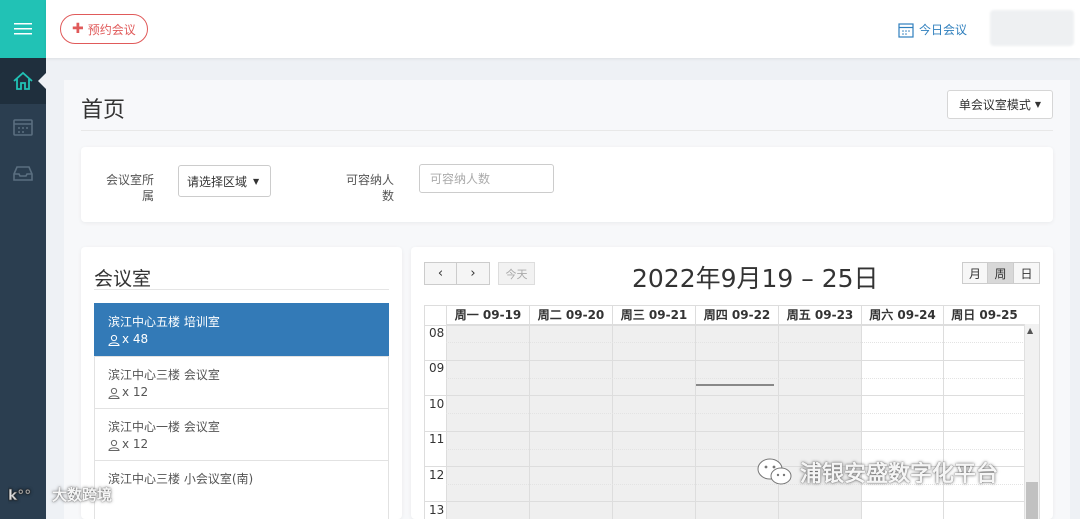  I want to click on today-button: 今天, so click(516, 273).